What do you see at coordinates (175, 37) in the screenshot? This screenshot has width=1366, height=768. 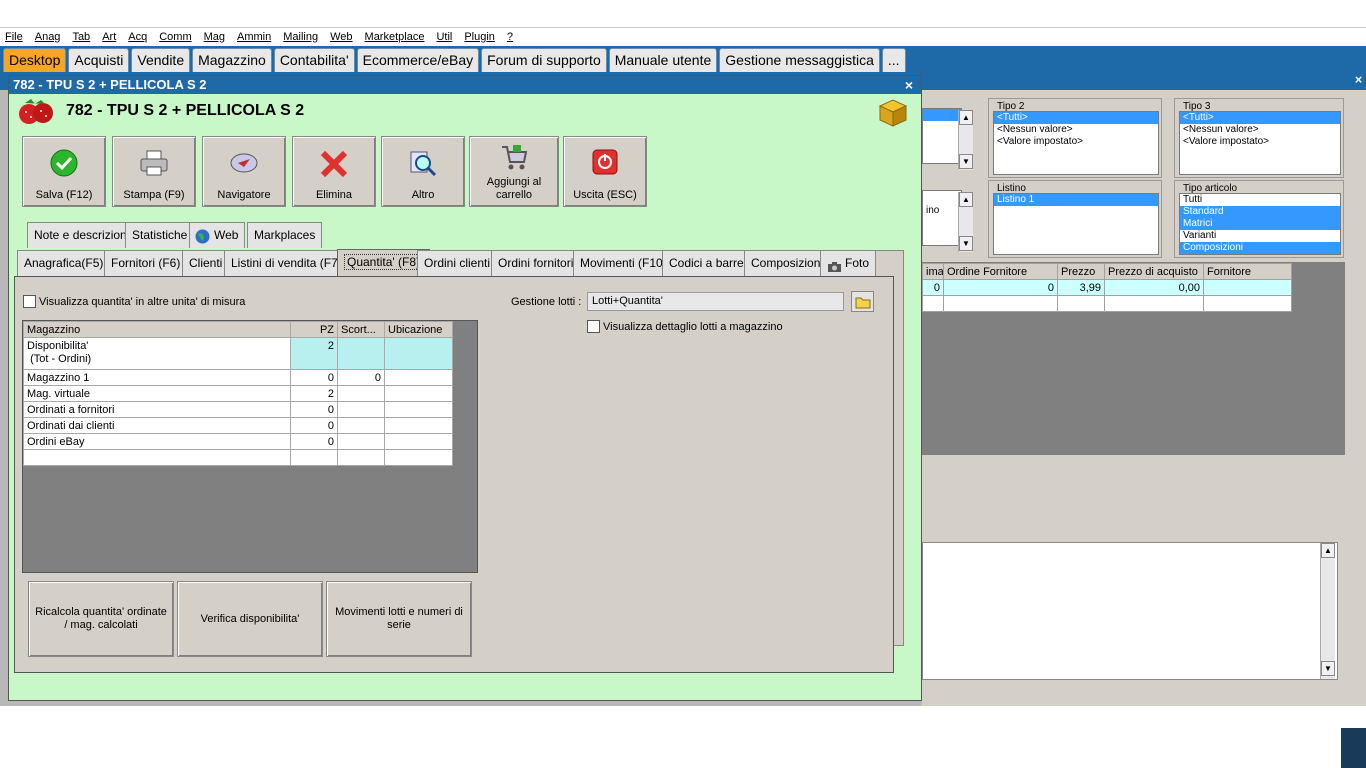 I see `menu-comm: Comm` at bounding box center [175, 37].